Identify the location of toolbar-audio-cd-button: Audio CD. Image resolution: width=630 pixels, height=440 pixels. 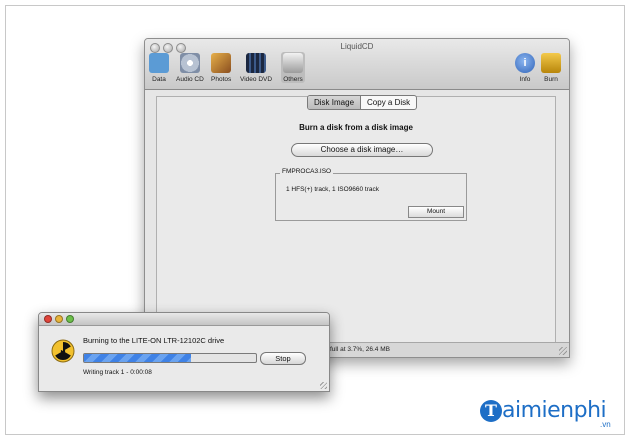
(190, 68).